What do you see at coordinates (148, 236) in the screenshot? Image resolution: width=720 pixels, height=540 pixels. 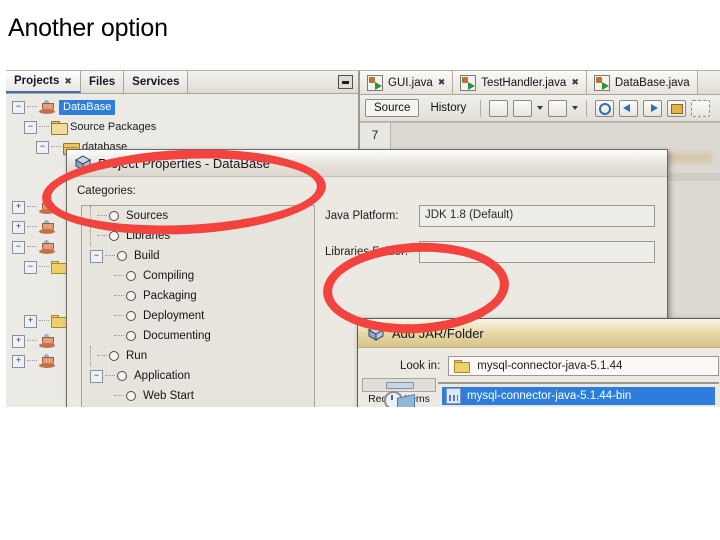 I see `category-label: Libraries` at bounding box center [148, 236].